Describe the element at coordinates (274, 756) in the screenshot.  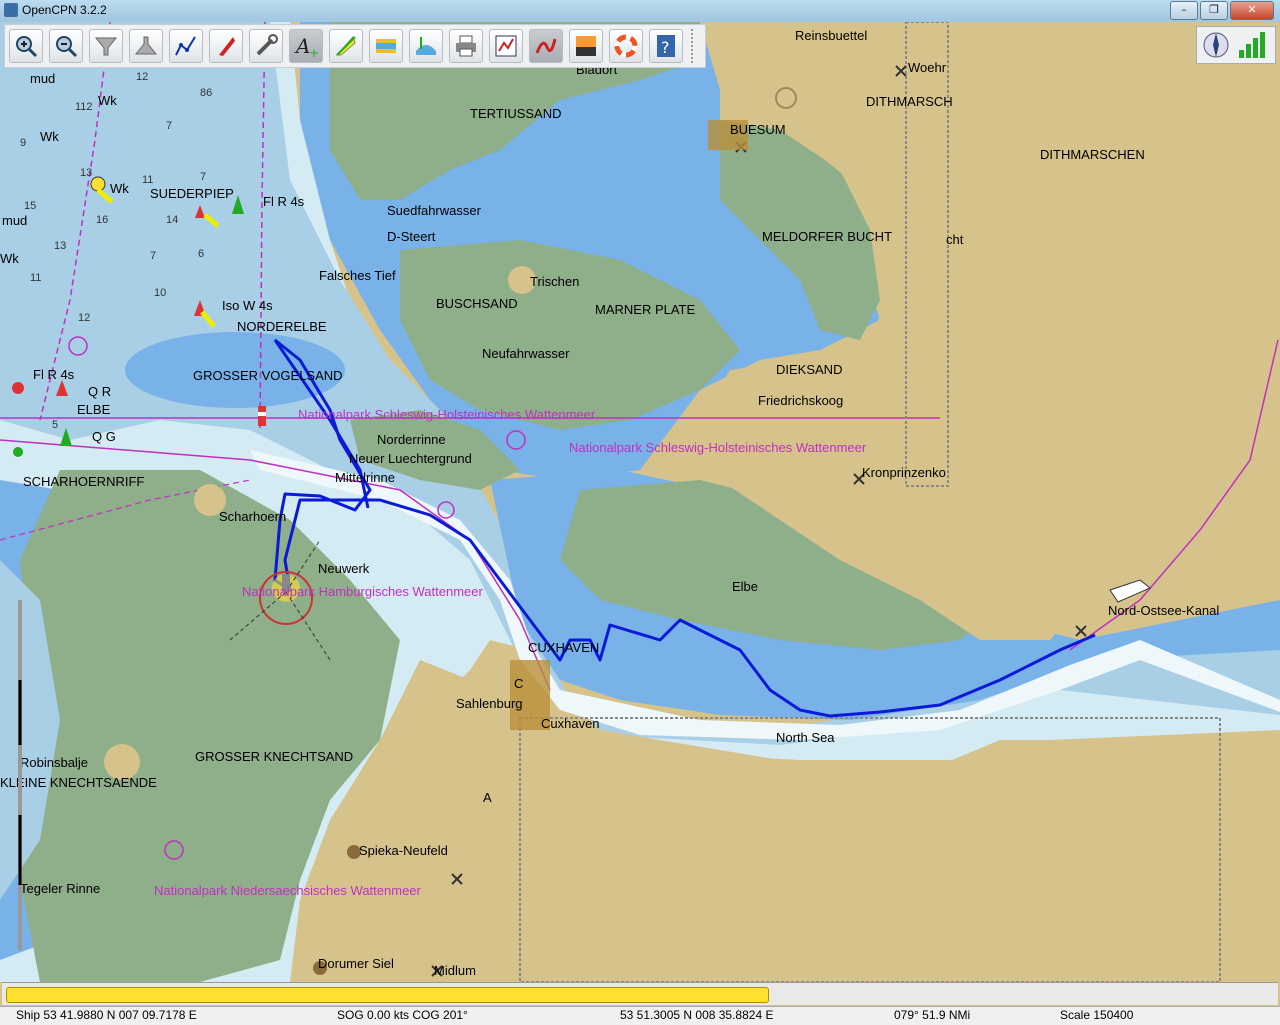
I see `label-grosser-knechtsand: GROSSER KNECHTSAND` at that location.